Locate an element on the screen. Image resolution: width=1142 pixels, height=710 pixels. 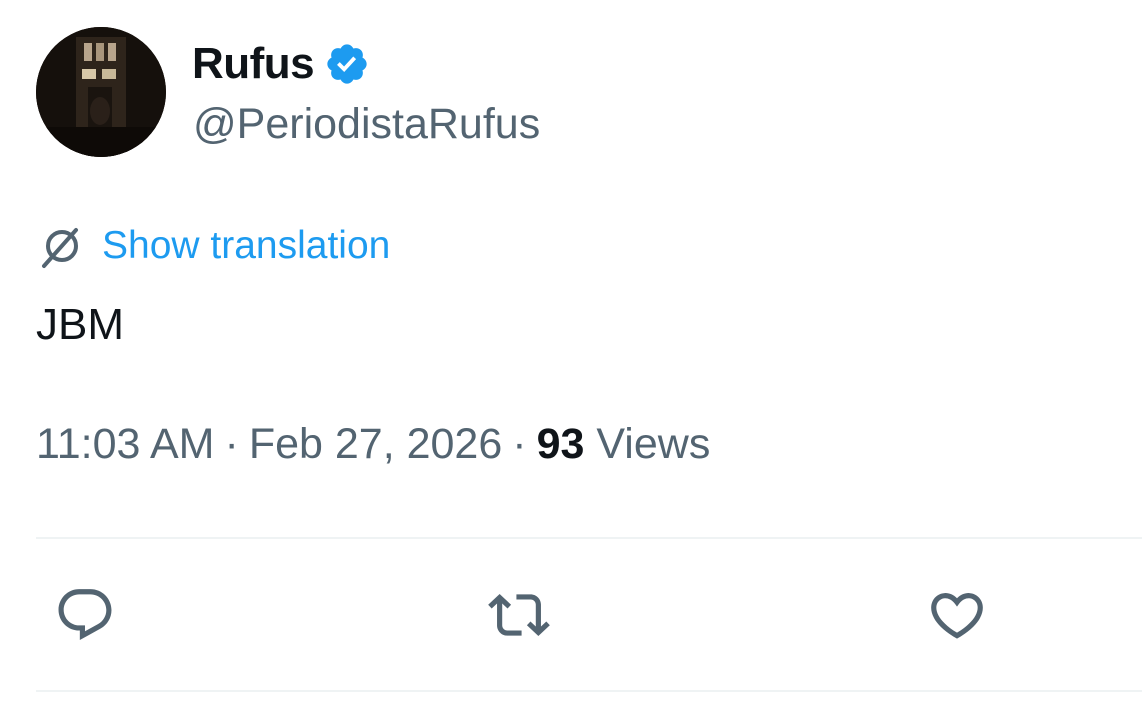
heart-icon is located at coordinates (957, 616).